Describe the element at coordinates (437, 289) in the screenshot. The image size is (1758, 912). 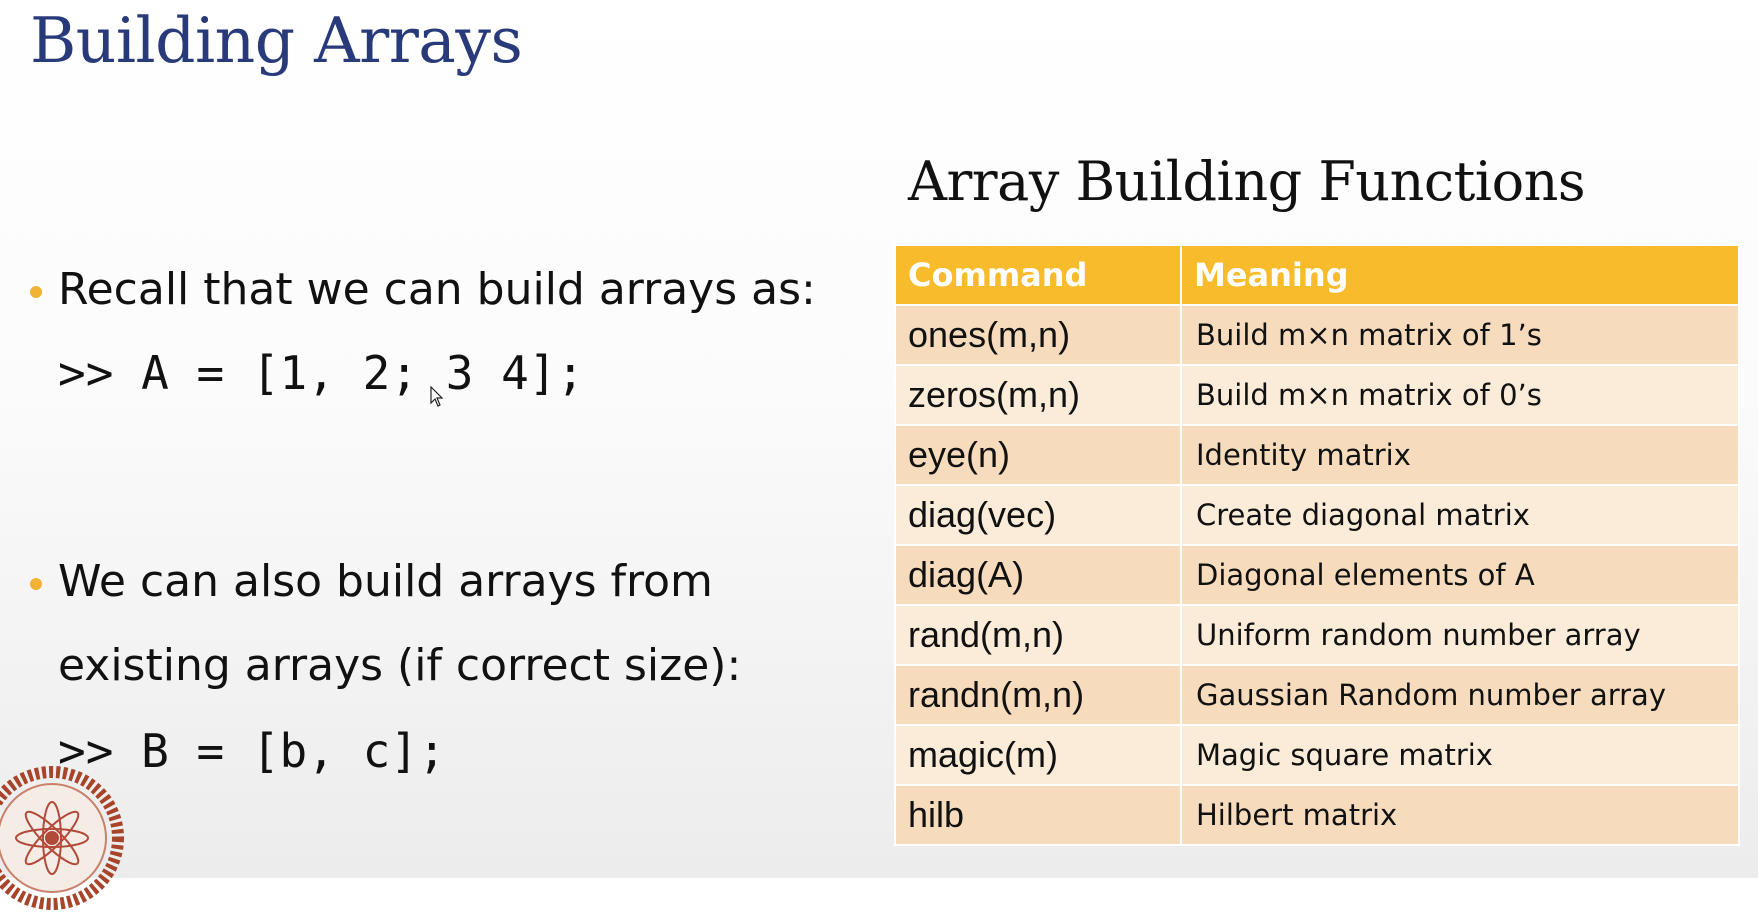
I see `bullet-recall-text: Recall that we can build arrays as:` at that location.